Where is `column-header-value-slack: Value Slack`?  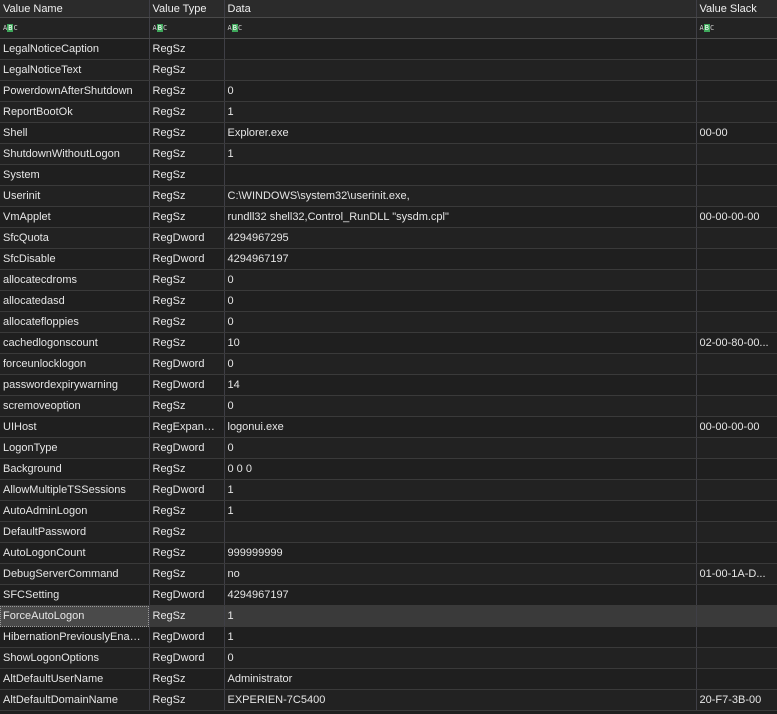 column-header-value-slack: Value Slack is located at coordinates (736, 9).